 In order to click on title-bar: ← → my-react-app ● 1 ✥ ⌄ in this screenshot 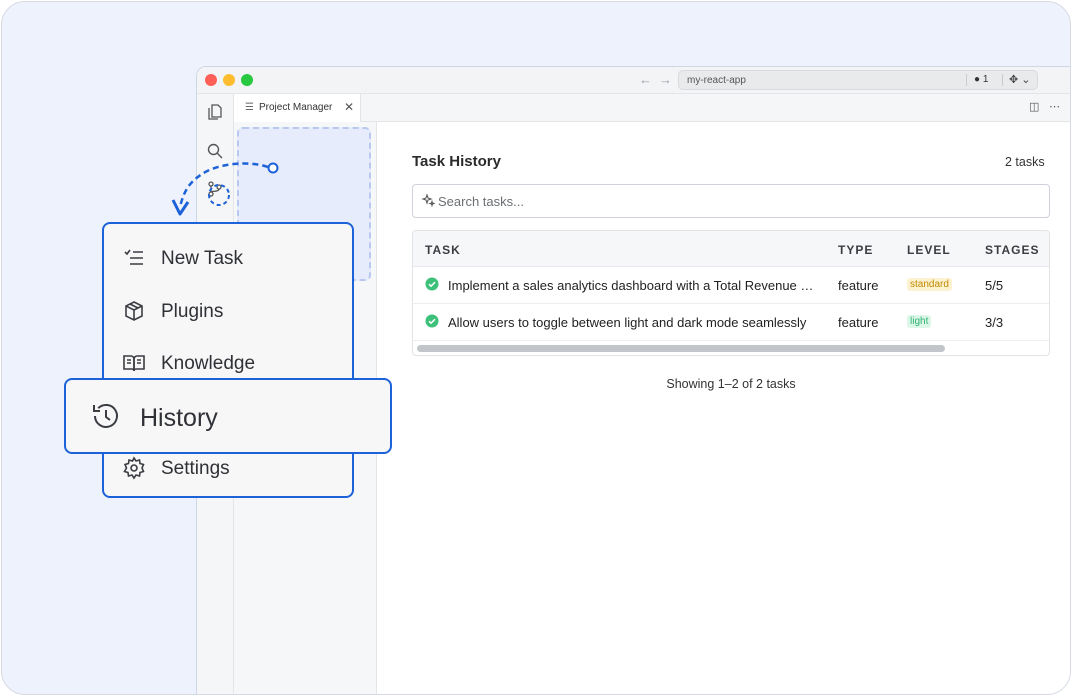, I will do `click(633, 80)`.